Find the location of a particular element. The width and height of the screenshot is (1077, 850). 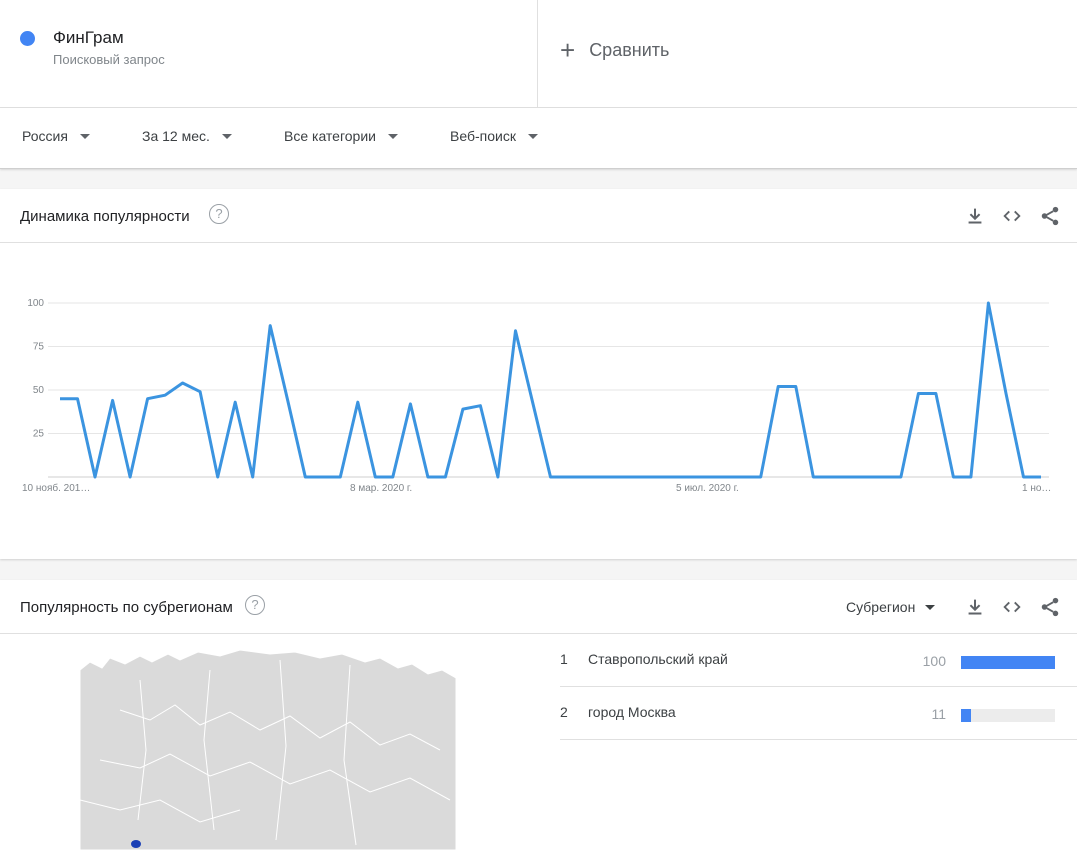

table-row: 1 Ставропольский край 100 is located at coordinates (818, 660).